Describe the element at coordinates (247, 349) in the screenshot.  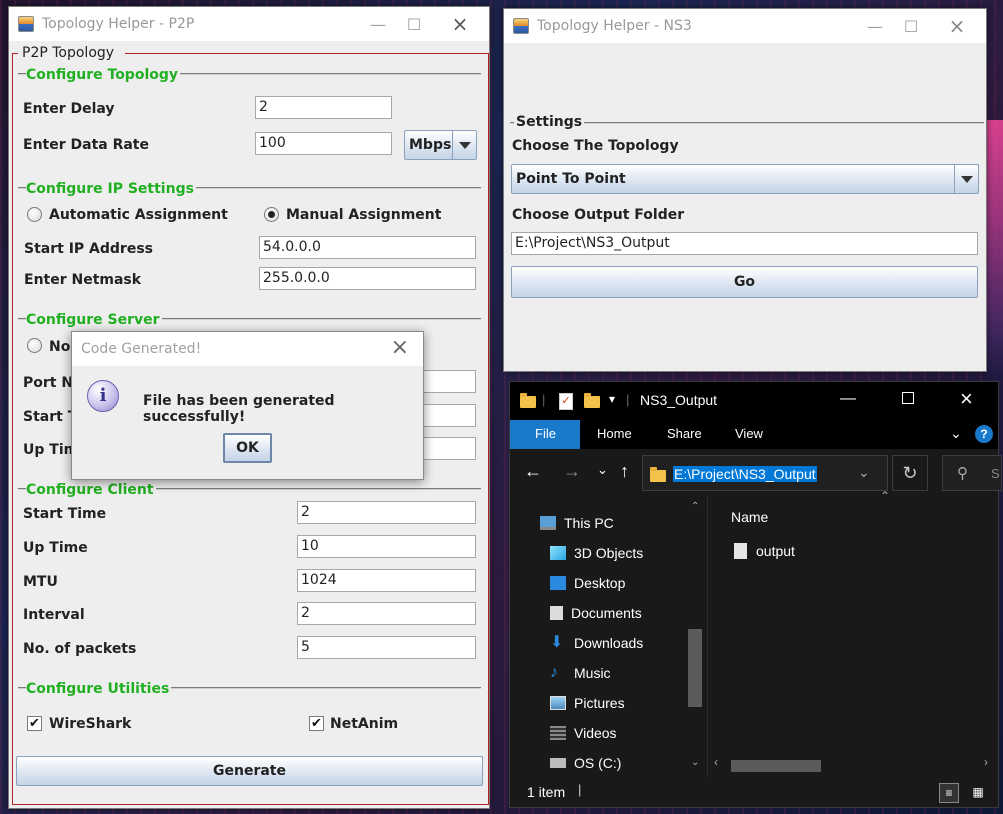
I see `dialog-titlebar: Code Generated! ×` at that location.